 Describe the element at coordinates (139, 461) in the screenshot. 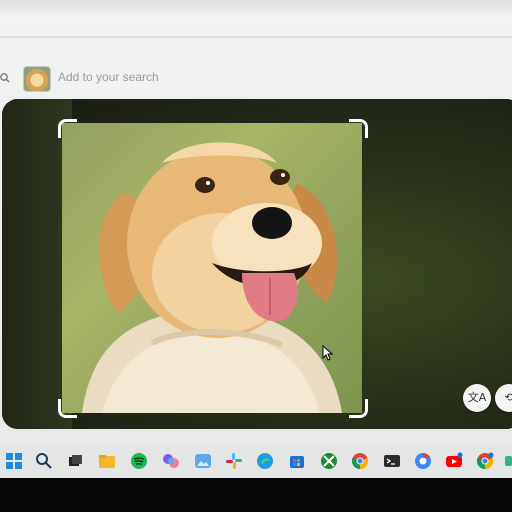

I see `spotify-icon` at that location.